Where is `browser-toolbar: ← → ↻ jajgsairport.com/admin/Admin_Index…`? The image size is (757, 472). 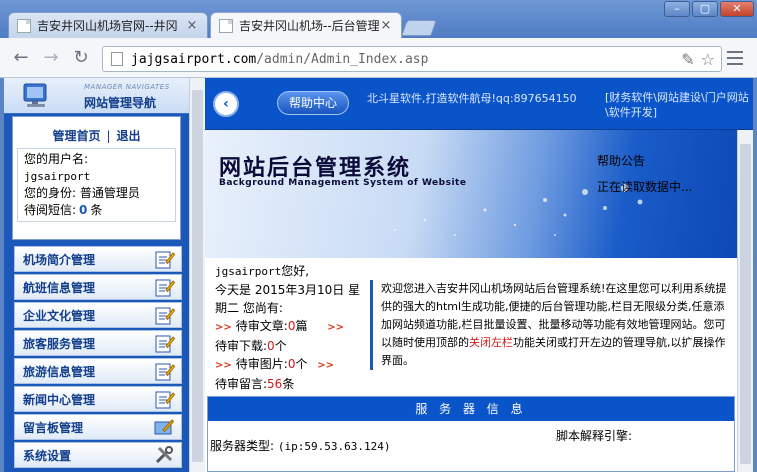 browser-toolbar: ← → ↻ jajgsairport.com/admin/Admin_Index… is located at coordinates (378, 58).